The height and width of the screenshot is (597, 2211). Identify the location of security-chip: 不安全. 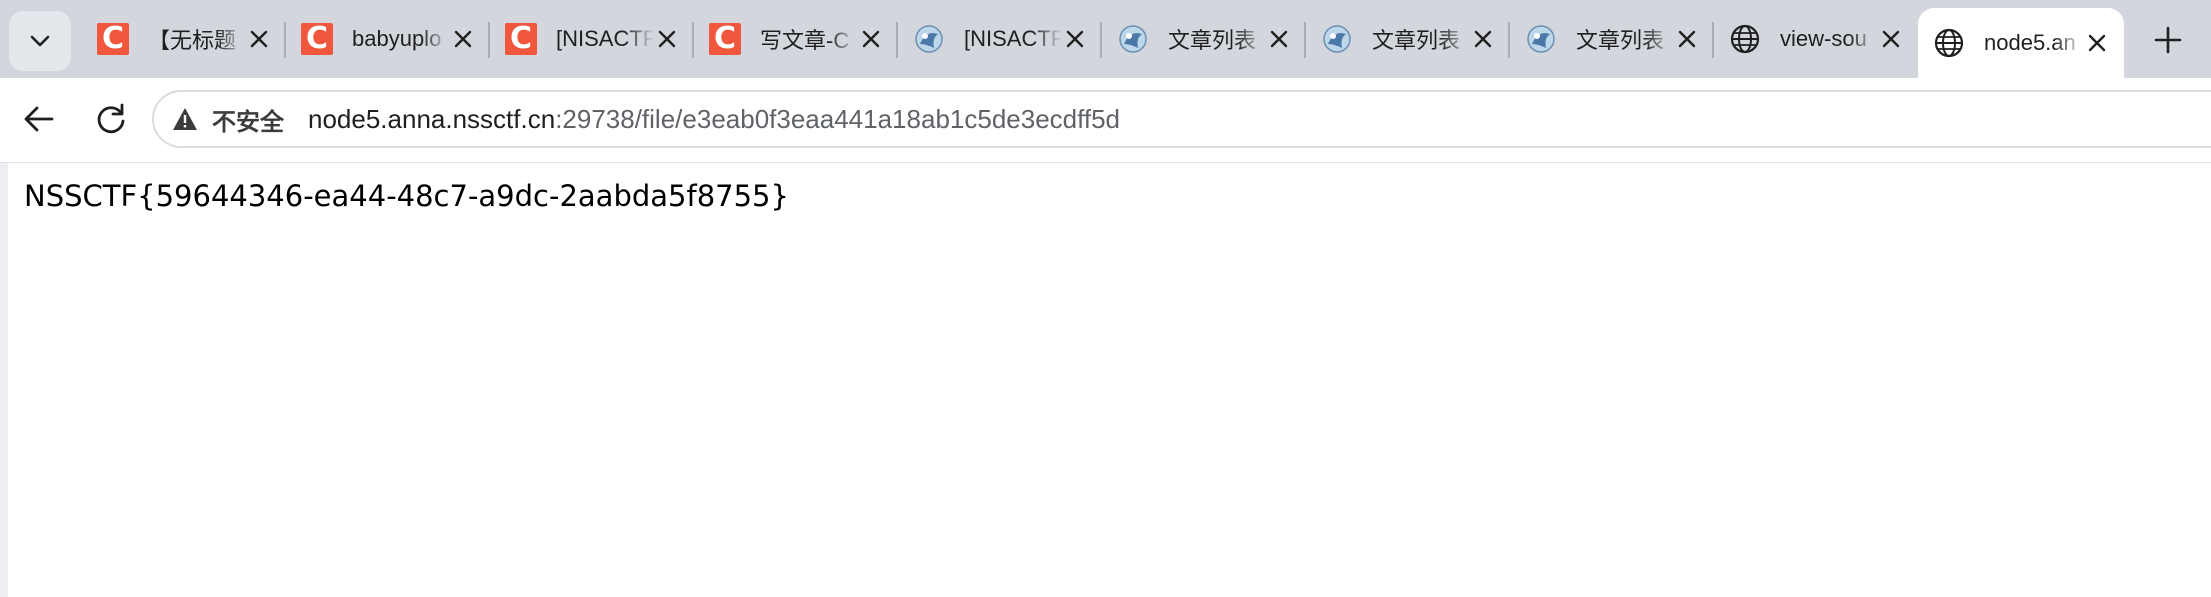
(228, 119).